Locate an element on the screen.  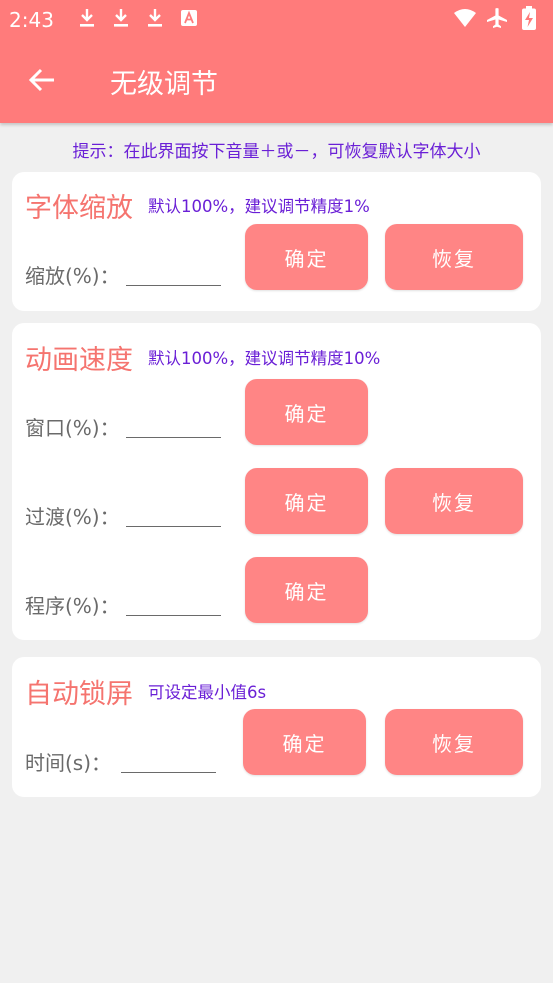
back-button is located at coordinates (42, 80).